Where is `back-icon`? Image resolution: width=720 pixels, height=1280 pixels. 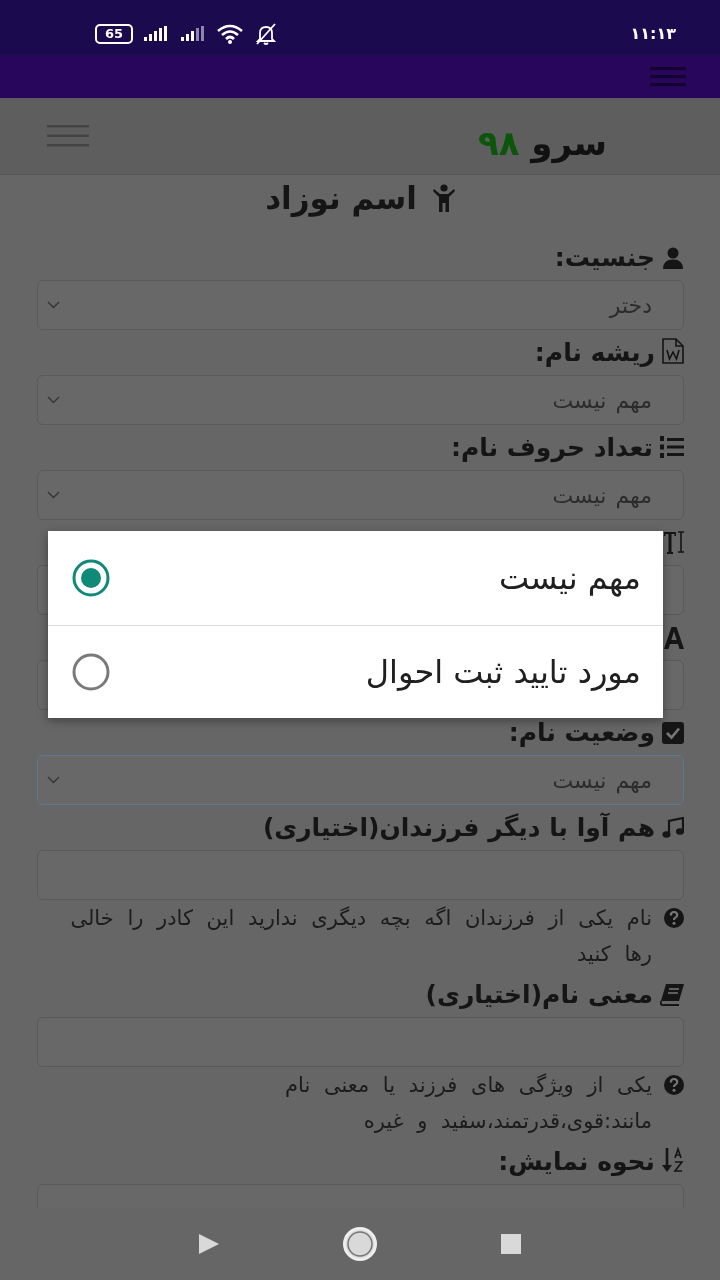
back-icon is located at coordinates (209, 1244).